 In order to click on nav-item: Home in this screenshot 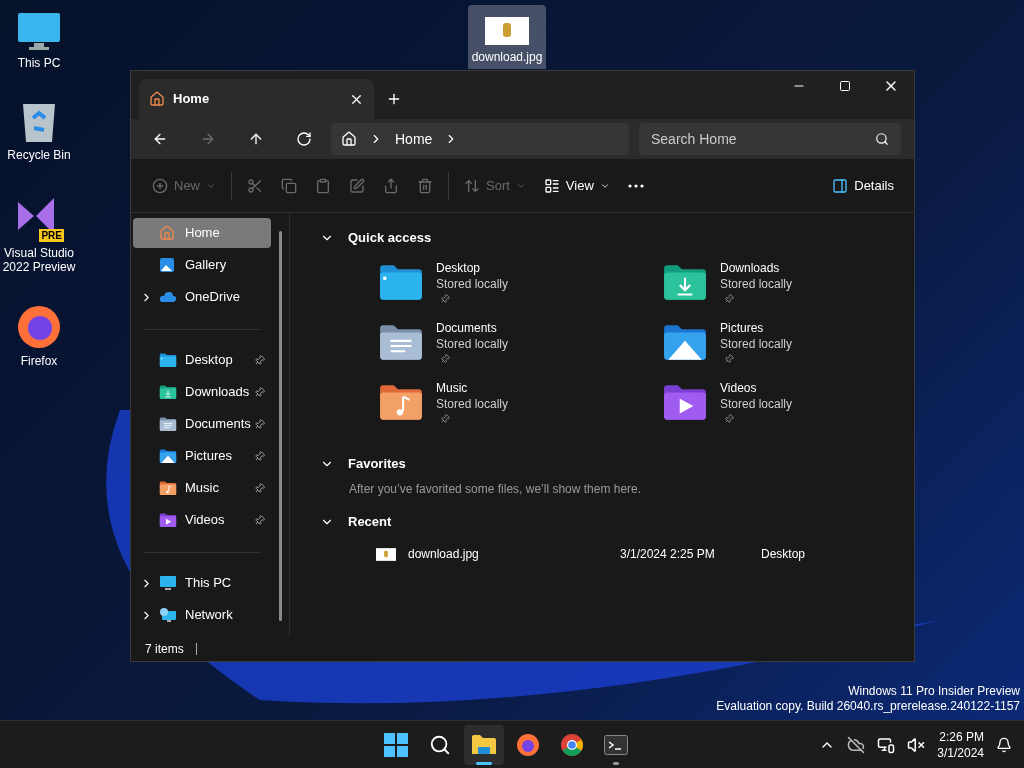, I will do `click(202, 233)`.